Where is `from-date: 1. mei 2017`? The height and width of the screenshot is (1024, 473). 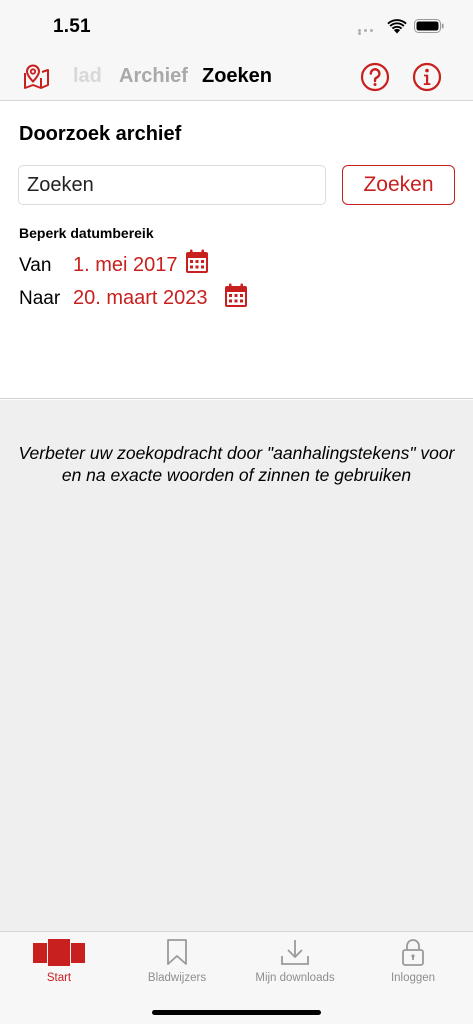
from-date: 1. mei 2017 is located at coordinates (125, 265).